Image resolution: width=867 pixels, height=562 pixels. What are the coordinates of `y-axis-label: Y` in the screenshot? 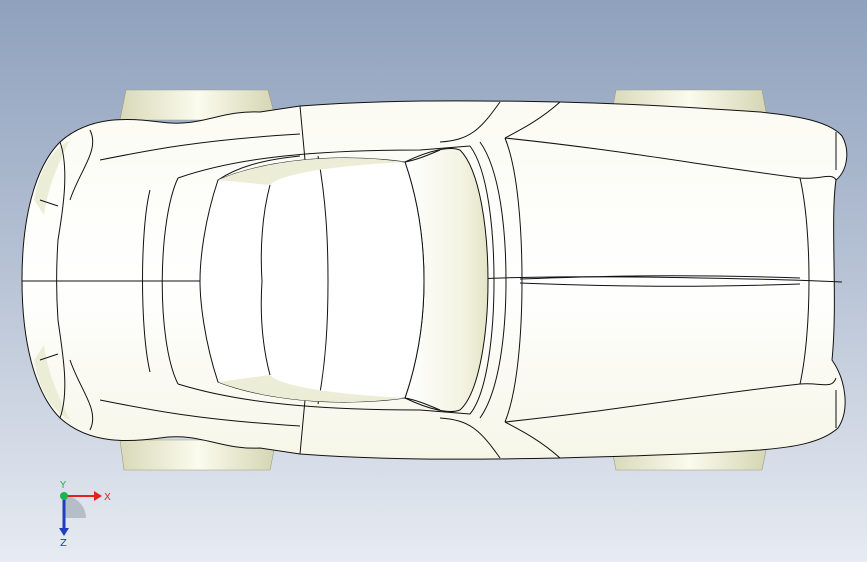 It's located at (63, 485).